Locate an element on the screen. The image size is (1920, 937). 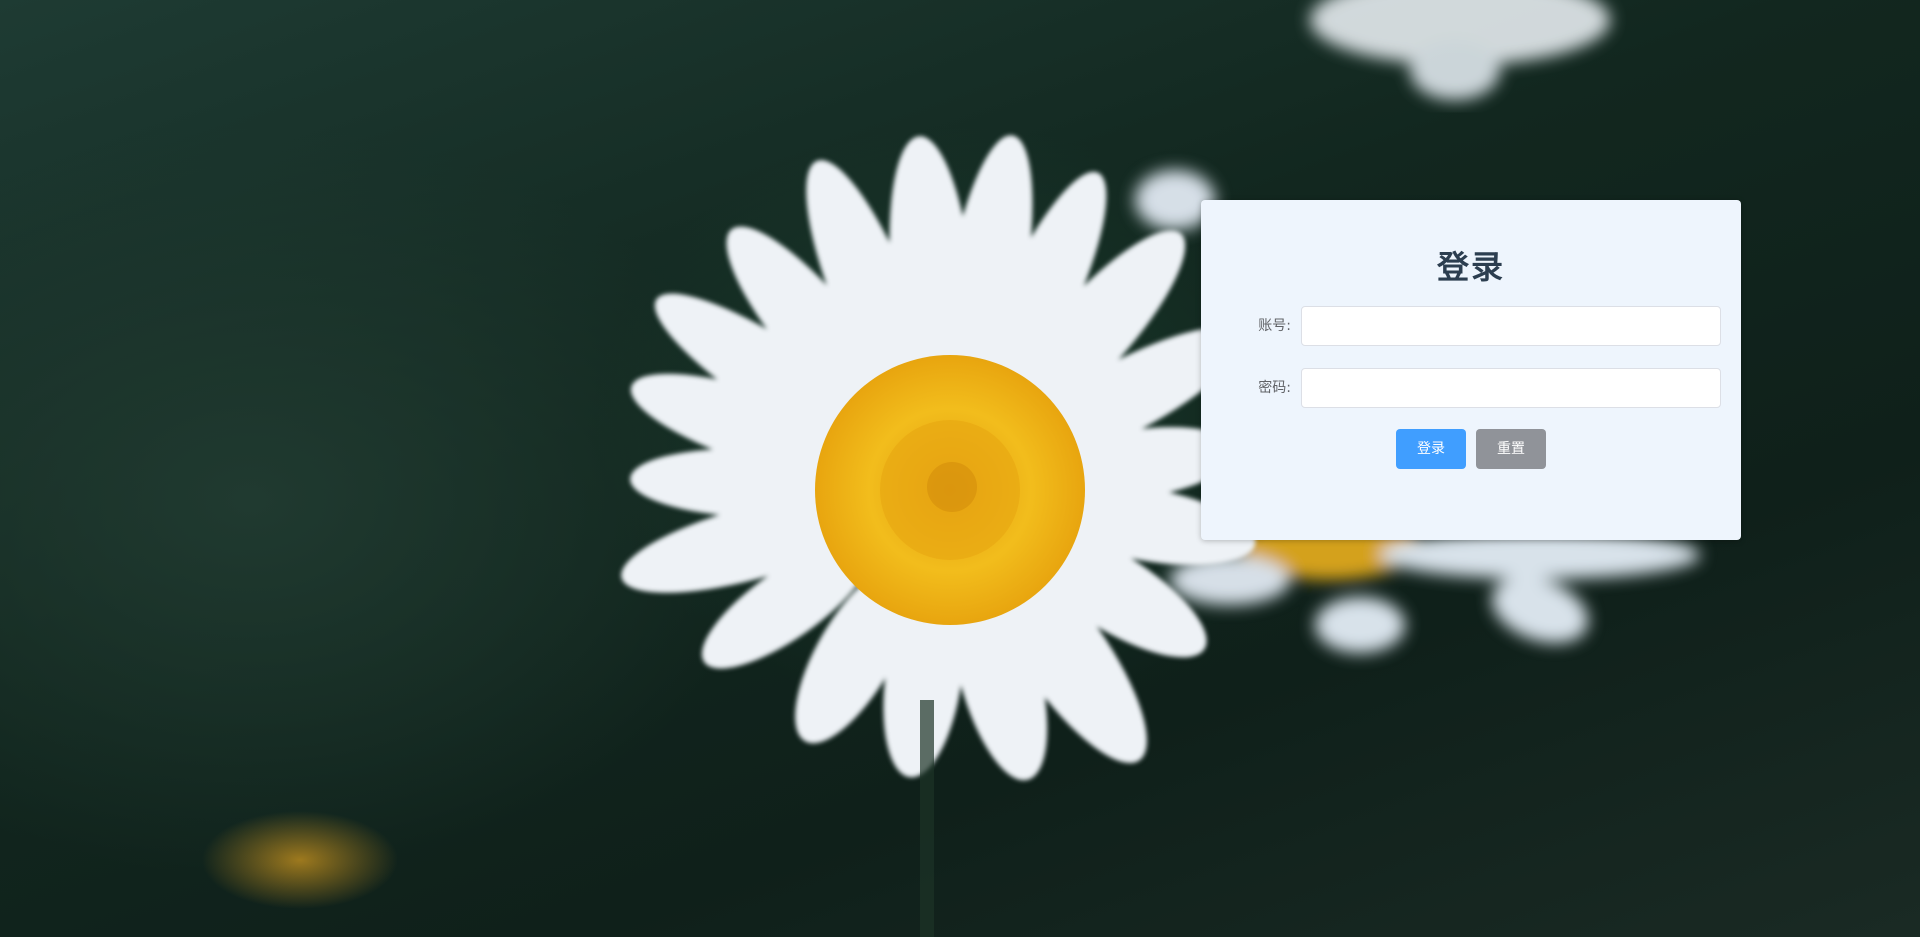
password-label: 密码: is located at coordinates (1274, 388).